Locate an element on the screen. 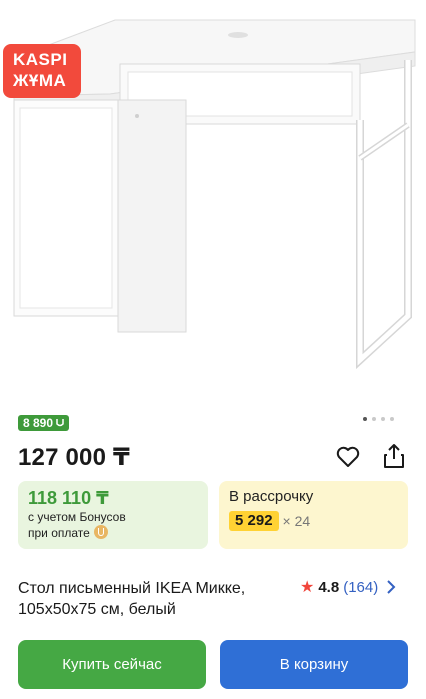  reviews-count: (164) is located at coordinates (360, 587).